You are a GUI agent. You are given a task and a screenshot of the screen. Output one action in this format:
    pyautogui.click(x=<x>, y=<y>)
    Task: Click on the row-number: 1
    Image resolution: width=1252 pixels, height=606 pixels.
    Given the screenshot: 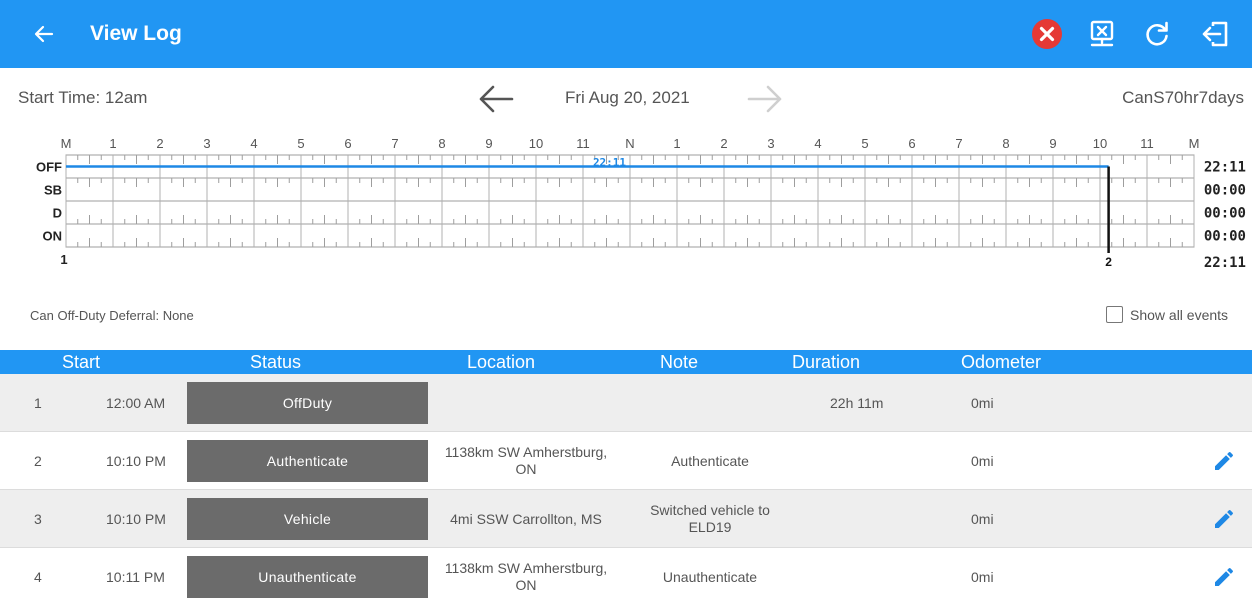 What is the action you would take?
    pyautogui.click(x=38, y=403)
    